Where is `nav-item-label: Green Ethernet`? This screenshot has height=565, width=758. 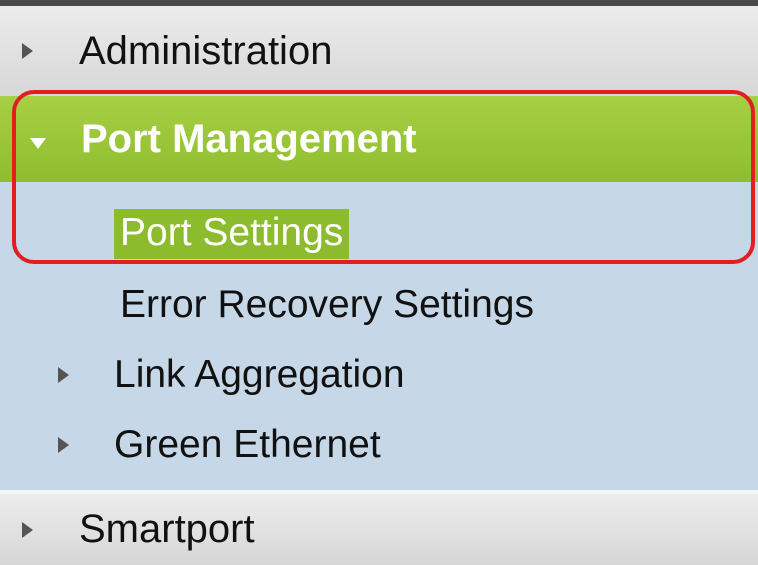
nav-item-label: Green Ethernet is located at coordinates (247, 444).